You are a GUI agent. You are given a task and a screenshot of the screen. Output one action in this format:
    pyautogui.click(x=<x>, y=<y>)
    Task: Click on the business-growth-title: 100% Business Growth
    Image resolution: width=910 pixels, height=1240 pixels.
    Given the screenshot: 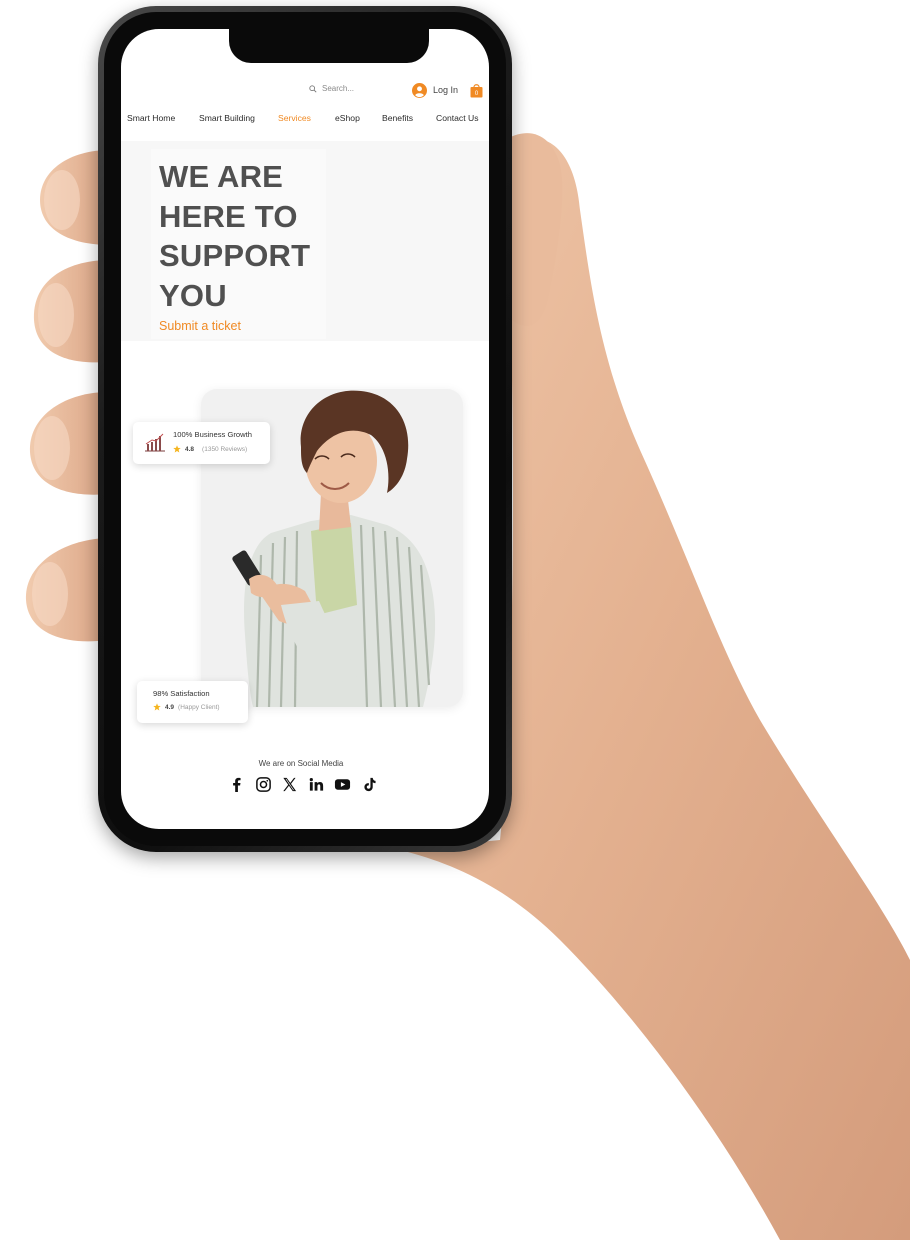 What is the action you would take?
    pyautogui.click(x=212, y=434)
    